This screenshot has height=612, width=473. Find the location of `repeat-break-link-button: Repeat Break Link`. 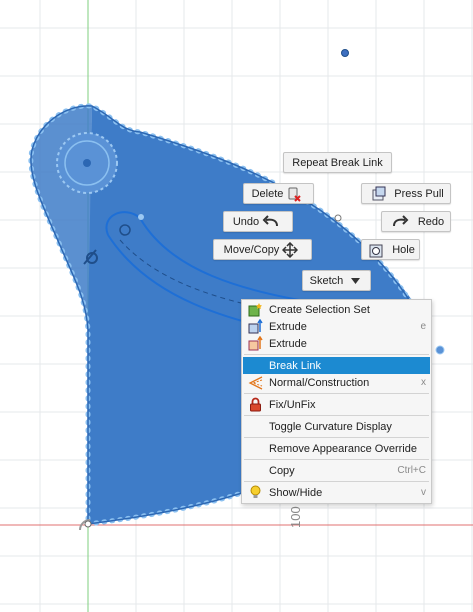

repeat-break-link-button: Repeat Break Link is located at coordinates (337, 162).